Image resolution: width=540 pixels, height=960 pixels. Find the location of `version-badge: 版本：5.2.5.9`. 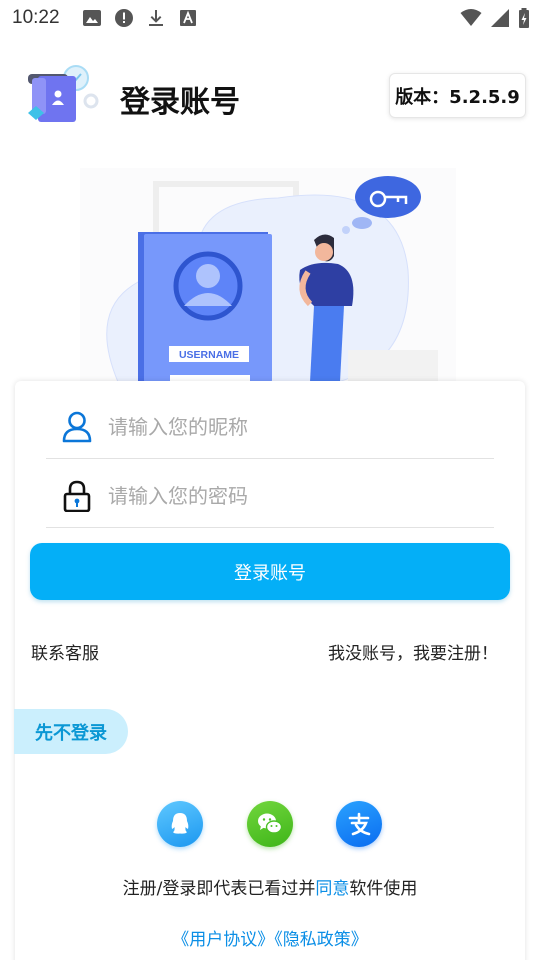

version-badge: 版本：5.2.5.9 is located at coordinates (457, 95).